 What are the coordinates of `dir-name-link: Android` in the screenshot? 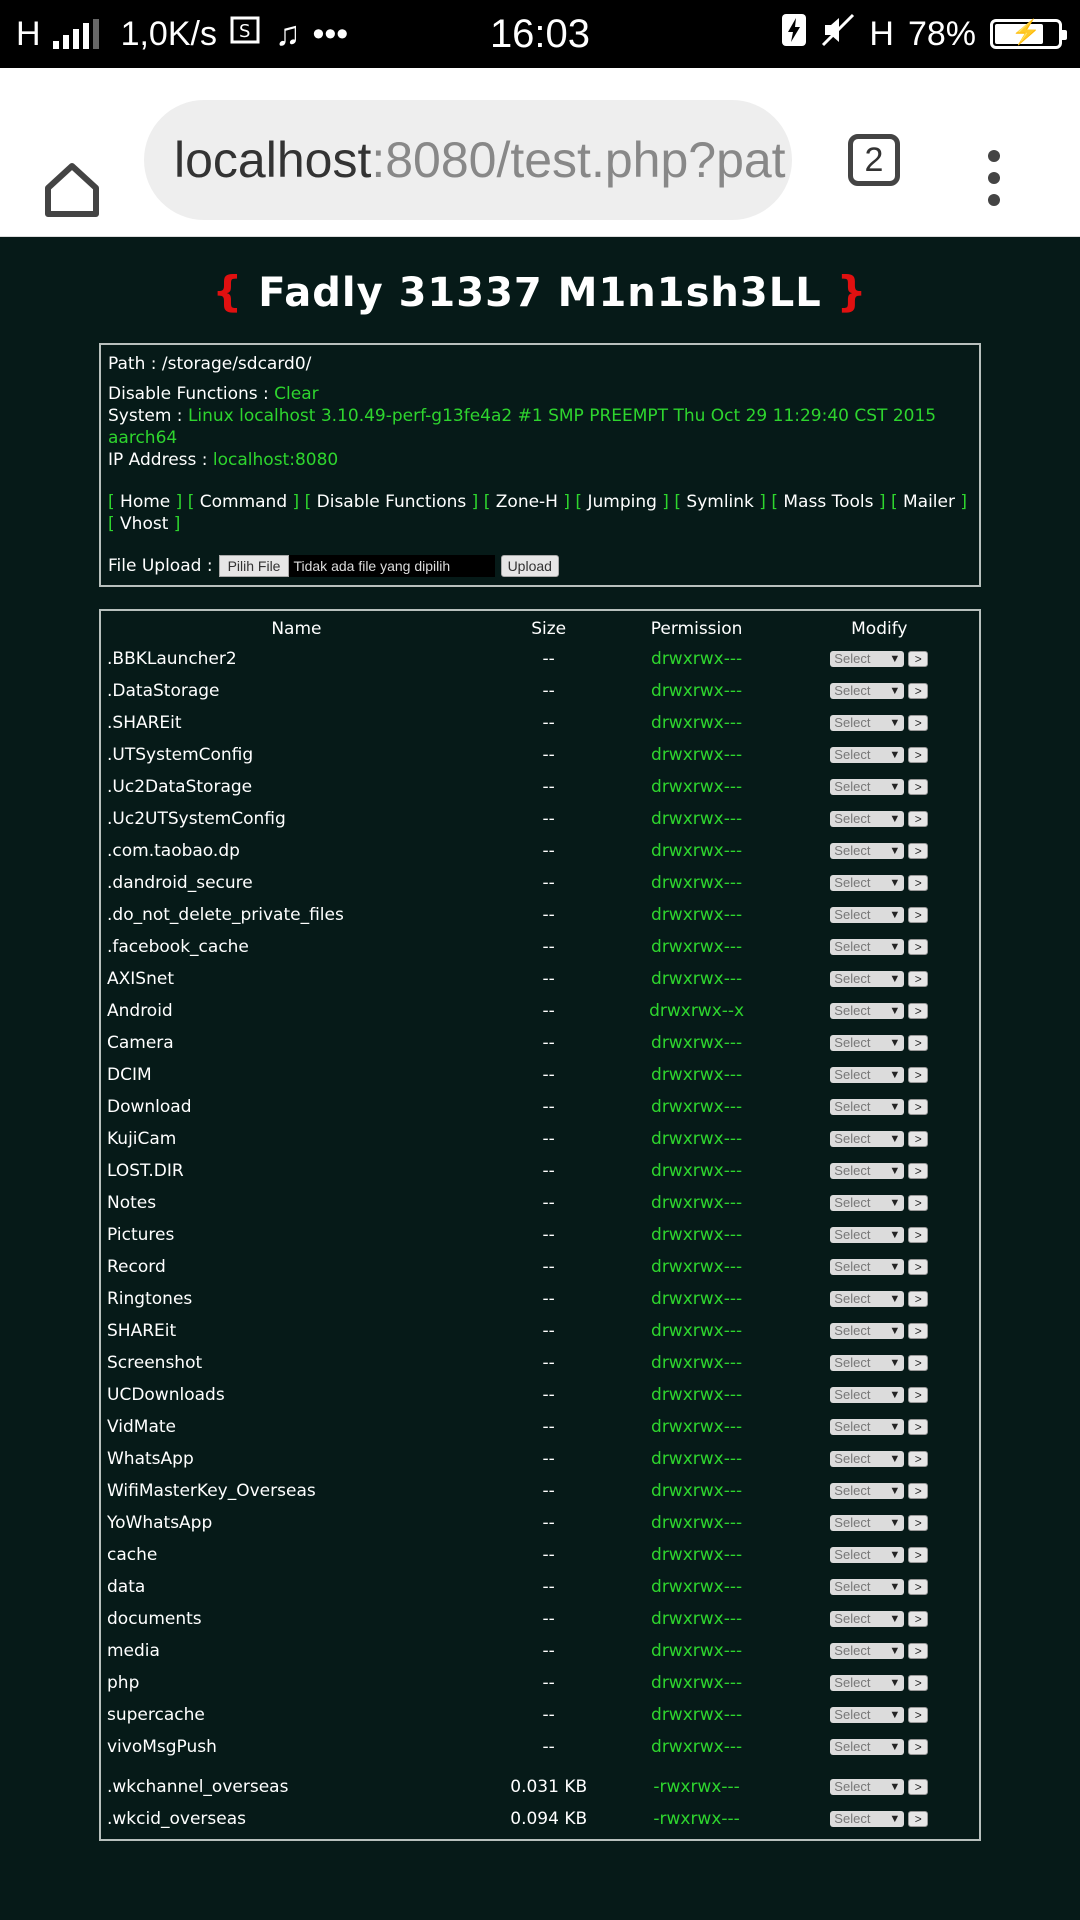 It's located at (296, 1011).